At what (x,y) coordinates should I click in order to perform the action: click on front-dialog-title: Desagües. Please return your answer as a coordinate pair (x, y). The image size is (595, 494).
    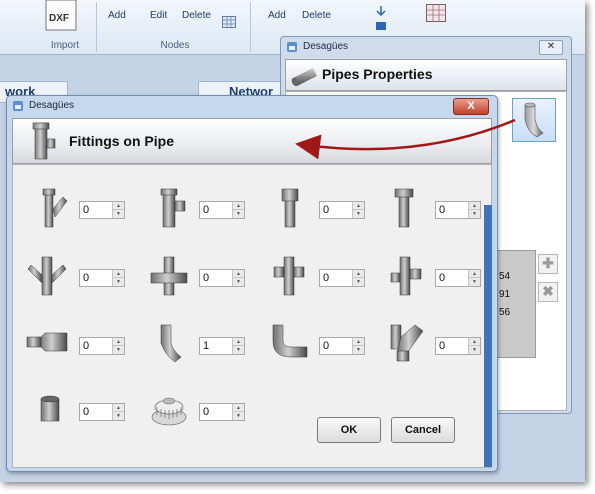
    Looking at the image, I should click on (52, 105).